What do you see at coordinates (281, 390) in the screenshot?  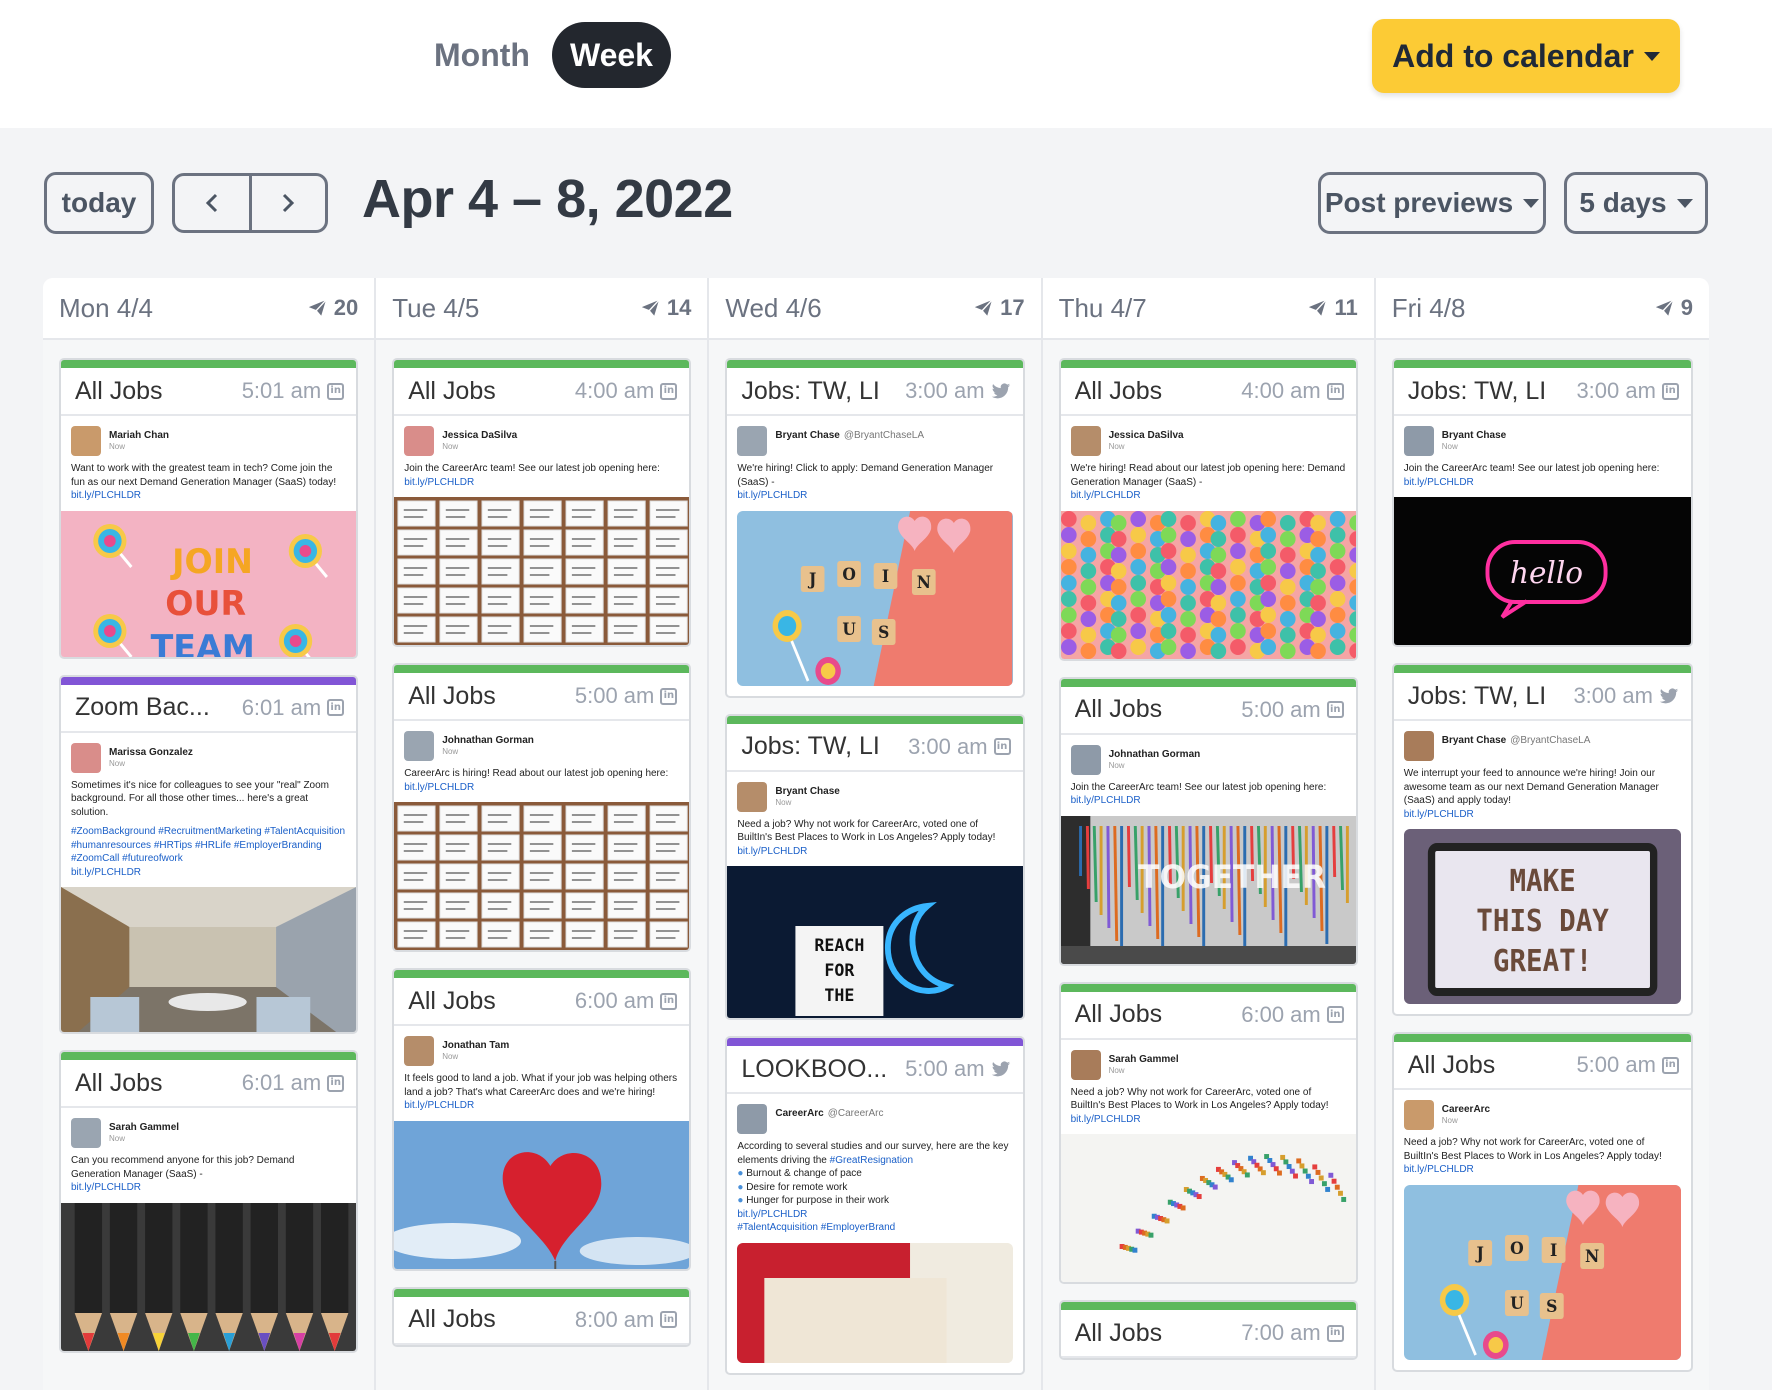 I see `post-time: 5:01 am` at bounding box center [281, 390].